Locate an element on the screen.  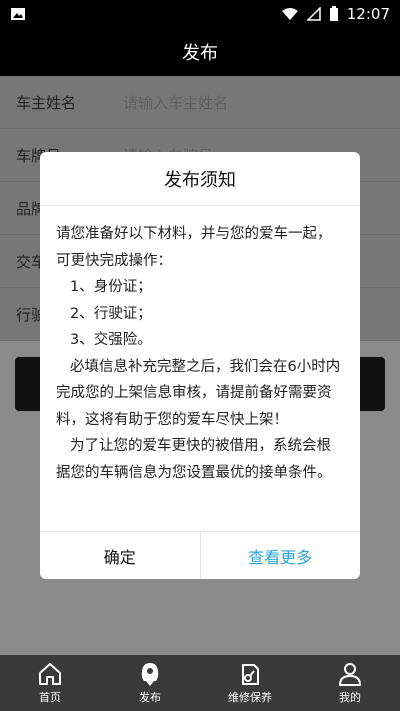
dialog-paragraph: 为了让您的爱车更快的被借用，系统会根据您的车辆信息为您设置最优的接单条件。 is located at coordinates (194, 459).